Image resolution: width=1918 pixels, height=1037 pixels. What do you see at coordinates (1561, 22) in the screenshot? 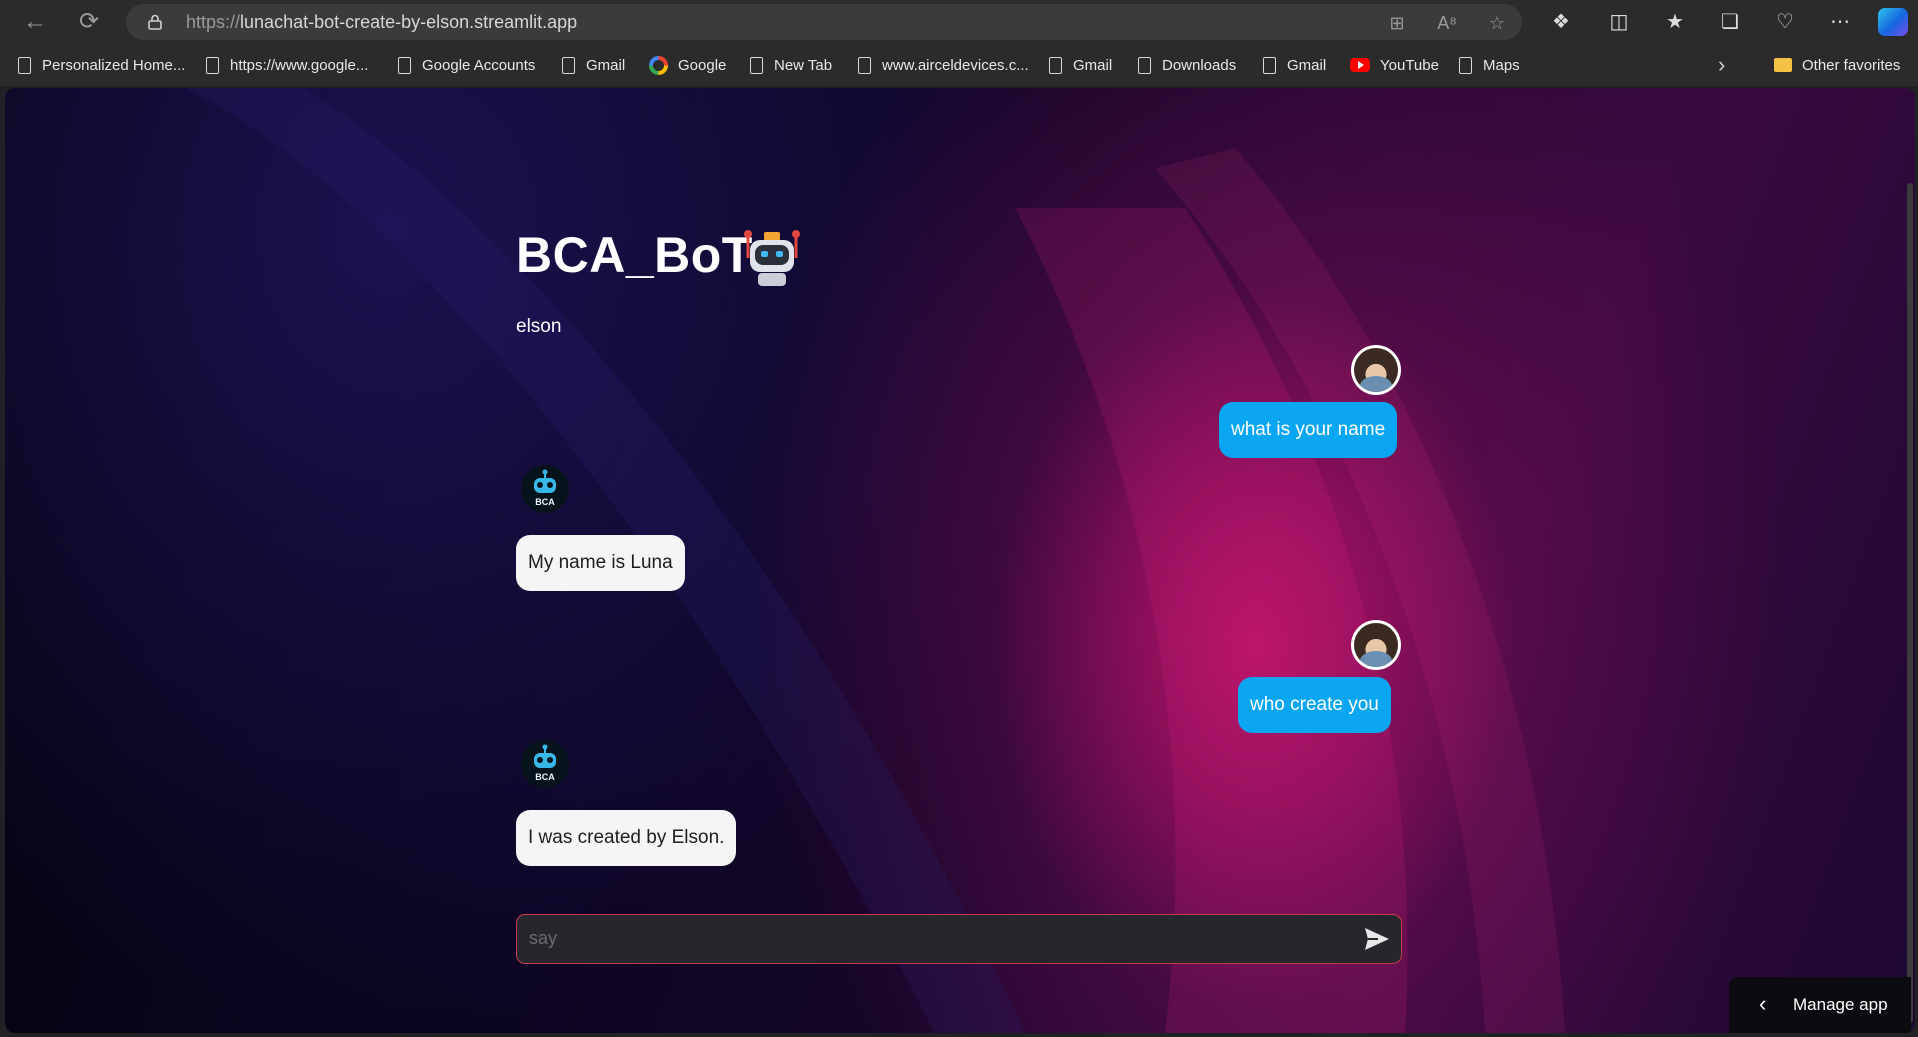
I see `extensions-icon: ❖` at bounding box center [1561, 22].